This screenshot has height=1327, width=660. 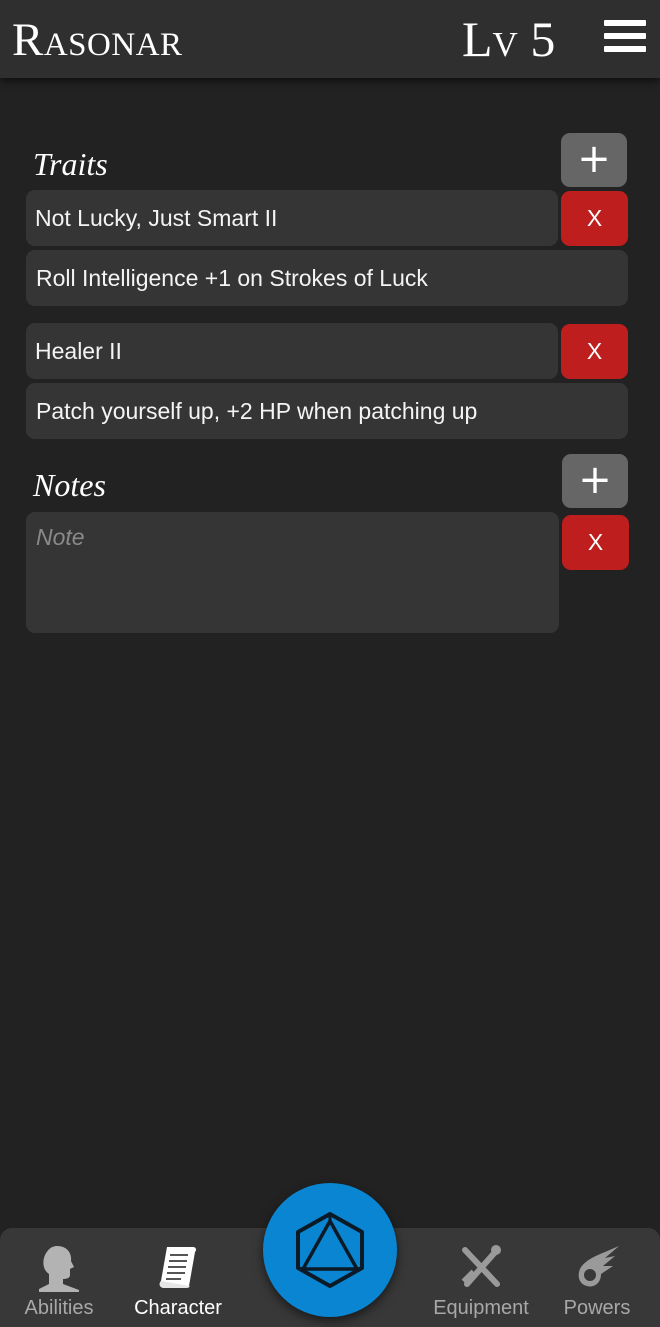 What do you see at coordinates (481, 1308) in the screenshot?
I see `nav-label-equipment: Equipment` at bounding box center [481, 1308].